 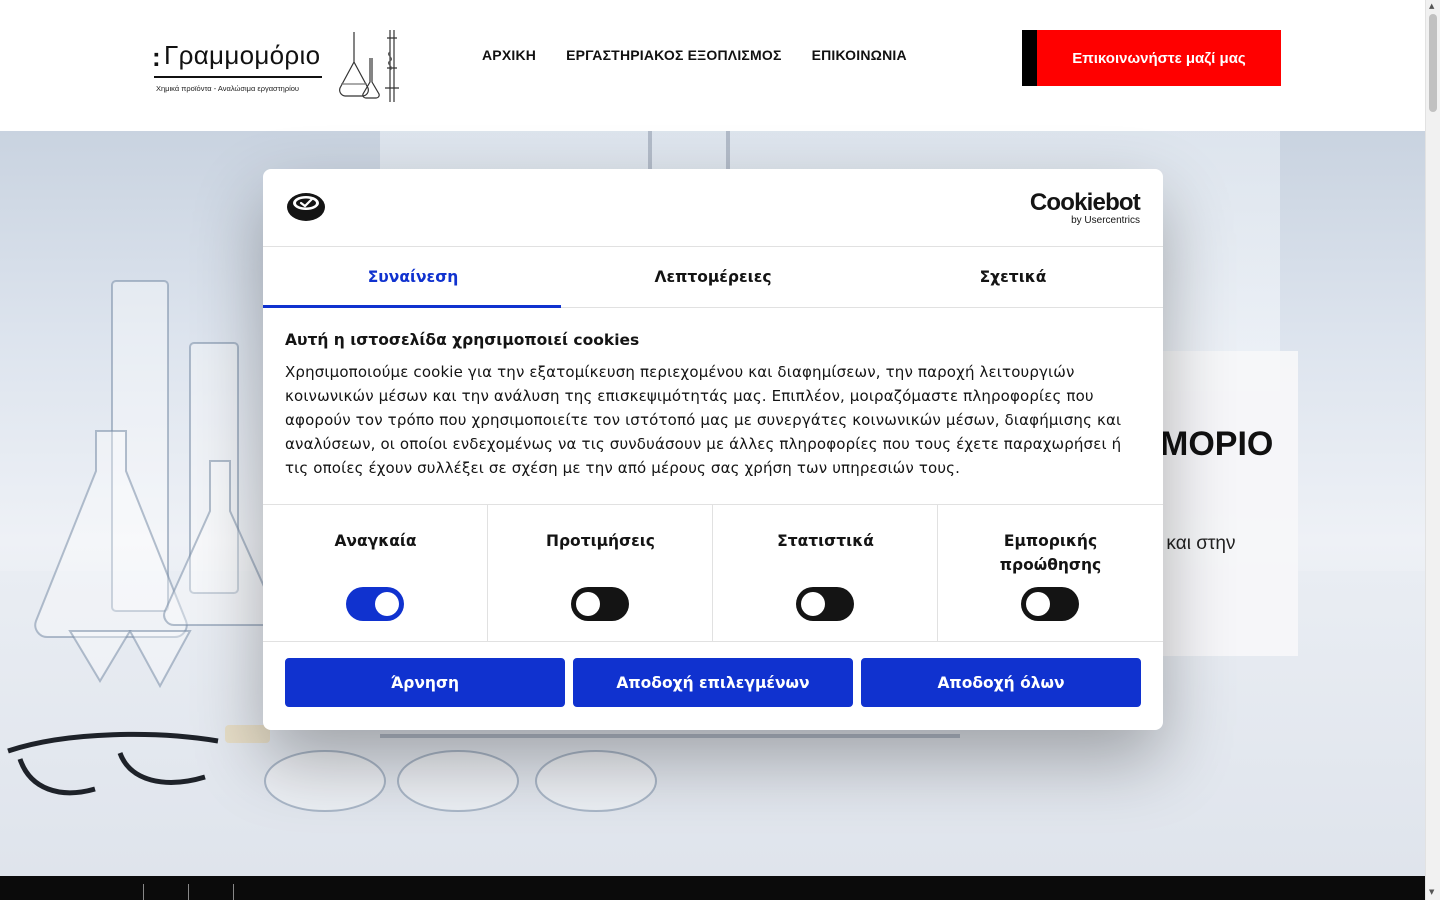 What do you see at coordinates (1050, 553) in the screenshot?
I see `category-label: Εμπορικής προώθησης` at bounding box center [1050, 553].